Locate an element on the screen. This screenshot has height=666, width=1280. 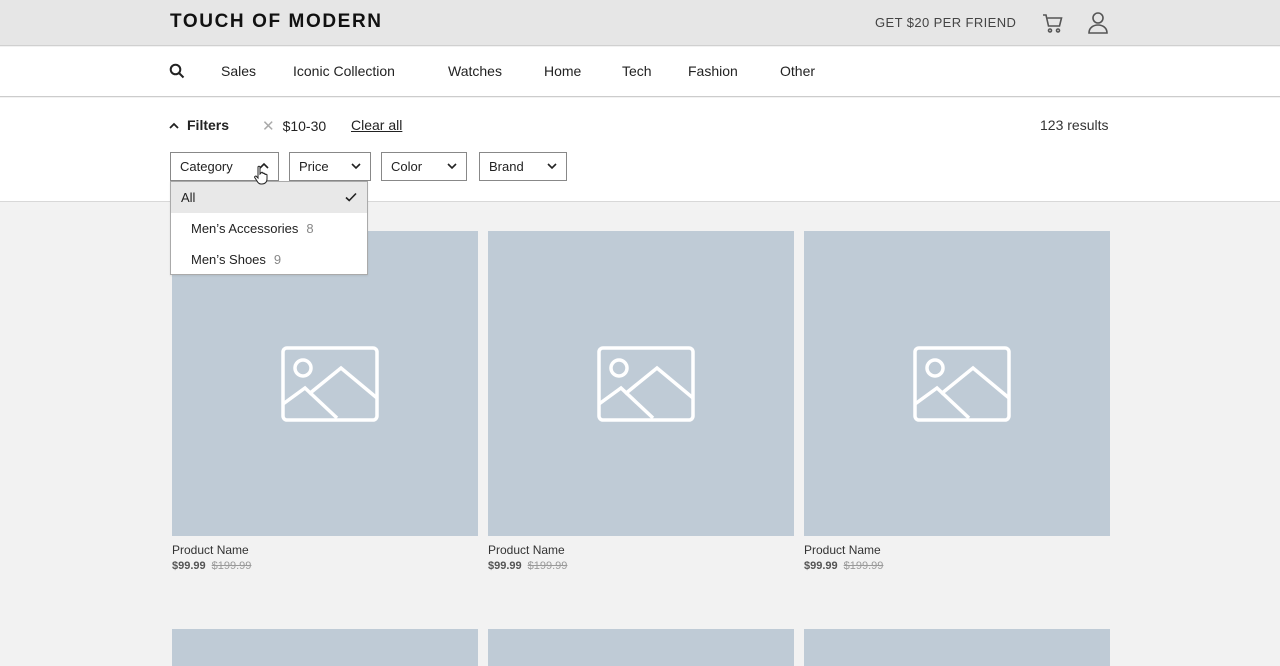
active-filter-chip: ✕ $10-30 is located at coordinates (294, 126).